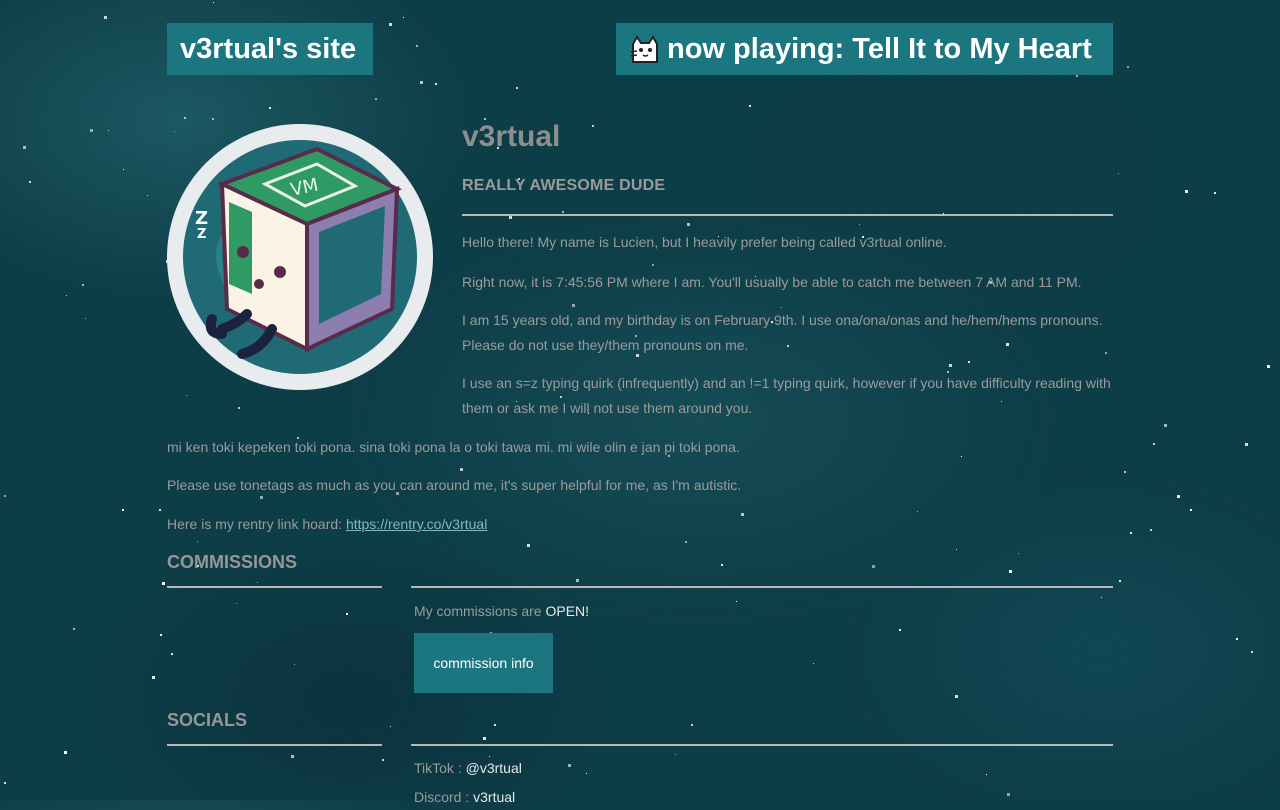  I want to click on commissions-status: My commissions are OPEN!, so click(501, 611).